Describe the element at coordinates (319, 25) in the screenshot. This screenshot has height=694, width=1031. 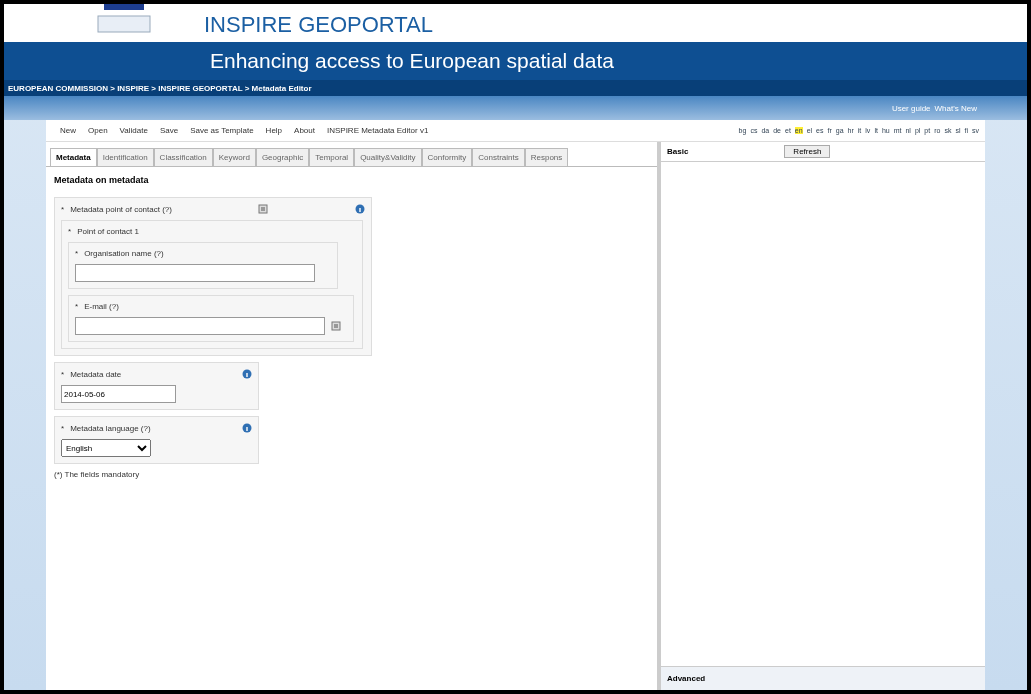
I see `site-title: INSPIRE GEOPORTAL` at that location.